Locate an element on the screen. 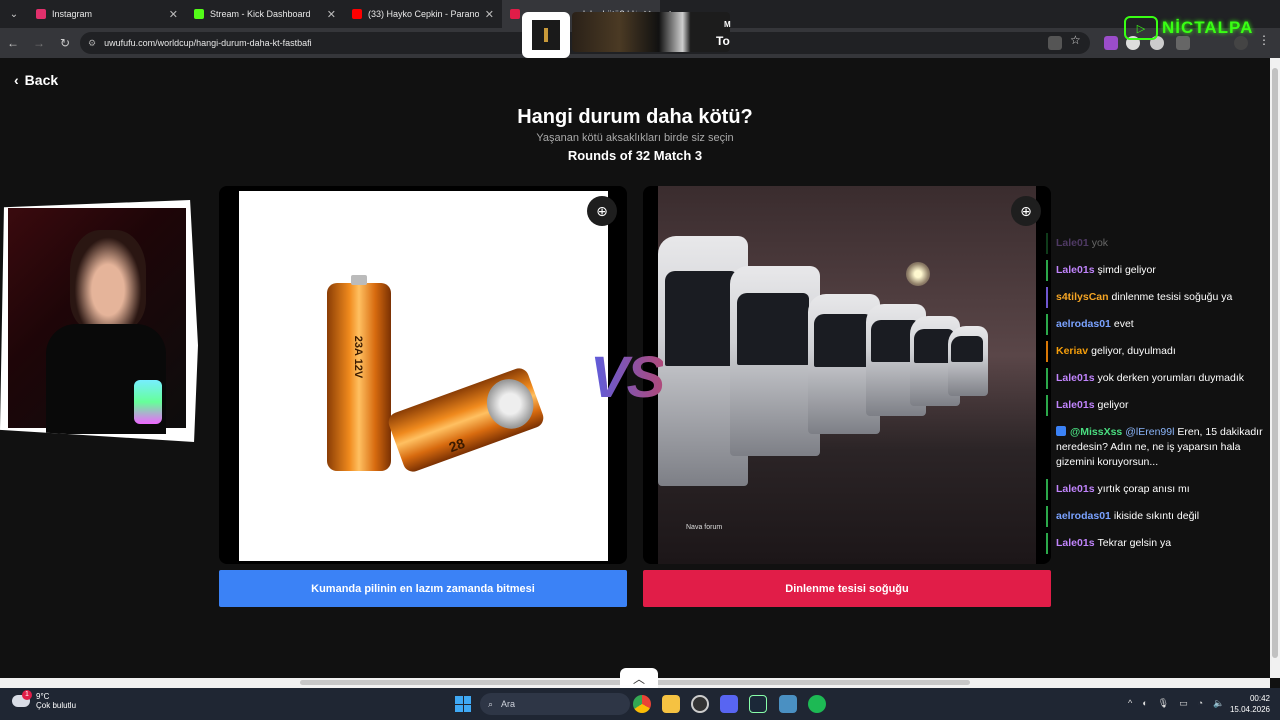 The width and height of the screenshot is (1280, 720). obs-icon is located at coordinates (700, 704).